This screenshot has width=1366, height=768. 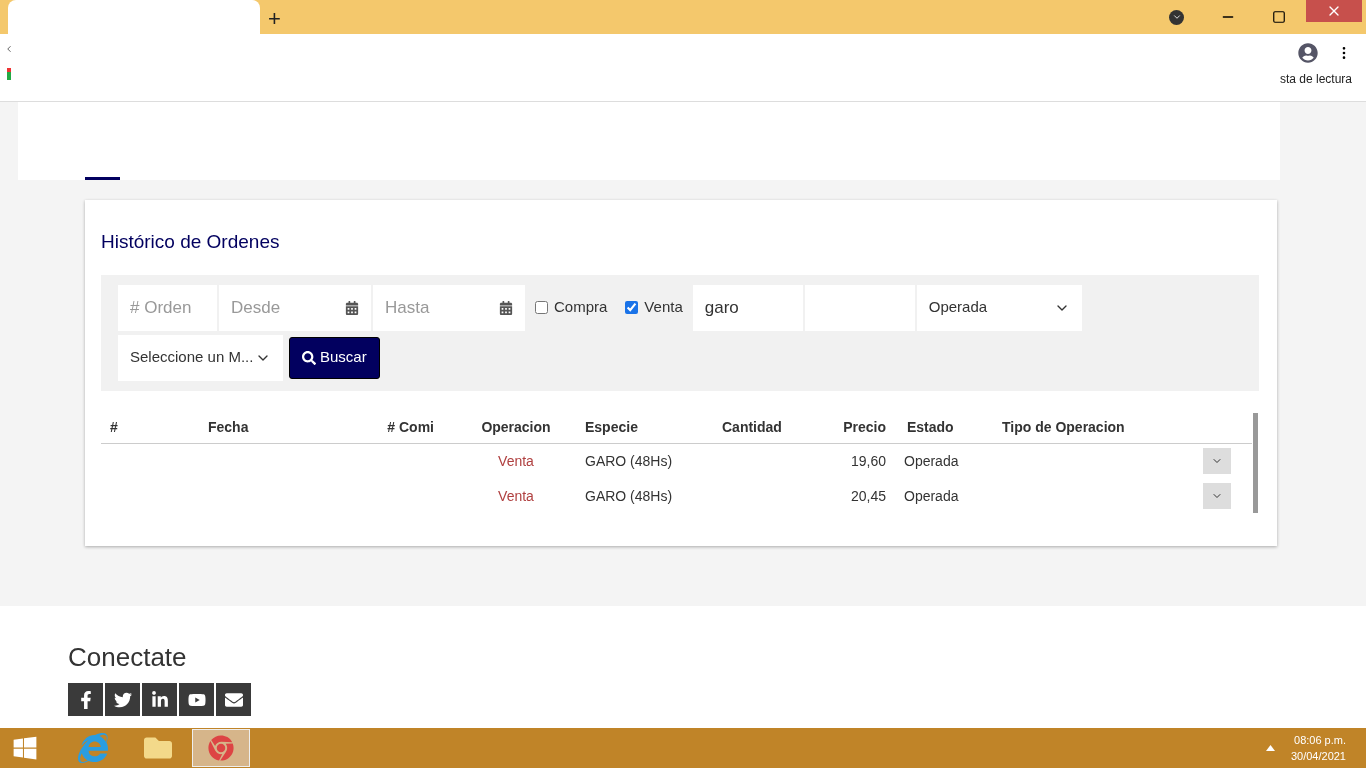 What do you see at coordinates (128, 657) in the screenshot?
I see `footer-title: Conectate` at bounding box center [128, 657].